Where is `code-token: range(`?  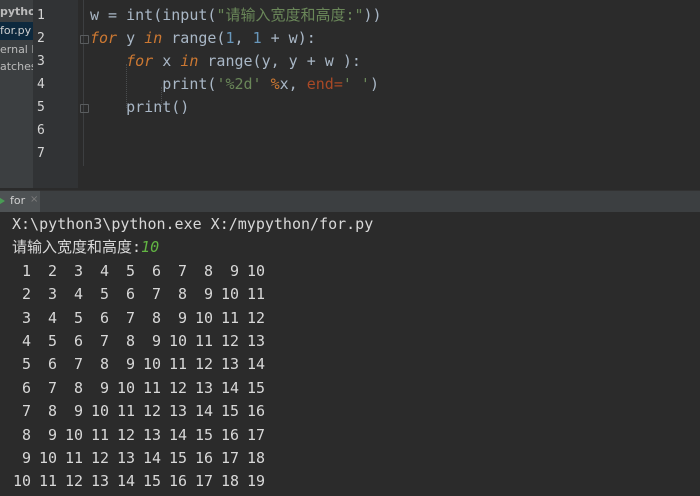 code-token: range( is located at coordinates (194, 38).